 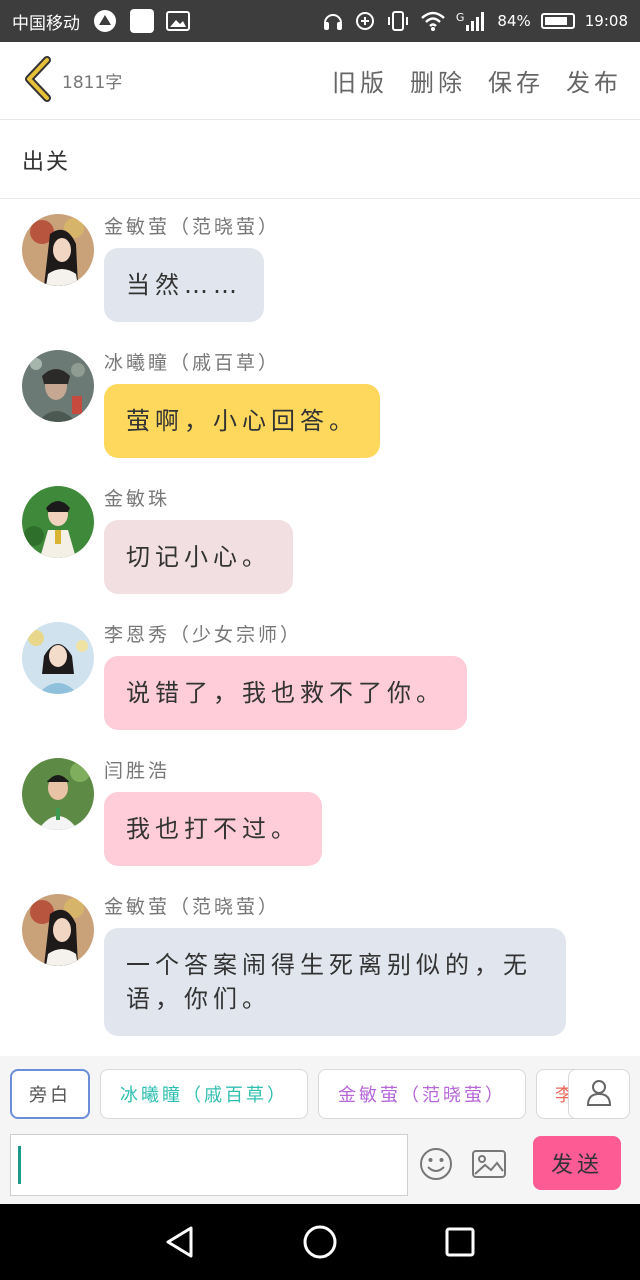 I want to click on back-button, so click(x=38, y=80).